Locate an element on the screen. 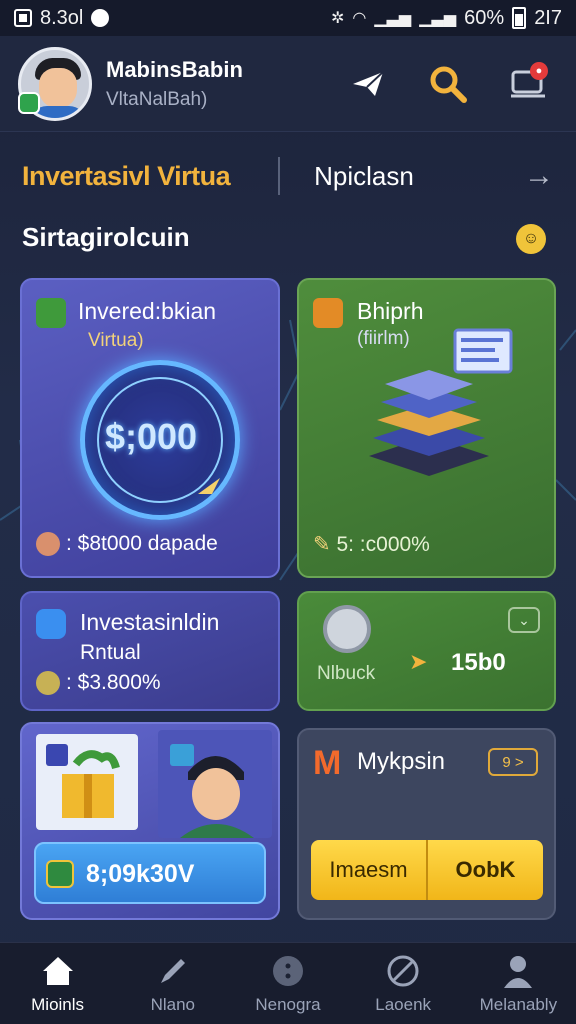 Image resolution: width=576 pixels, height=1024 pixels. vibrate-icon: ✲ is located at coordinates (337, 18).